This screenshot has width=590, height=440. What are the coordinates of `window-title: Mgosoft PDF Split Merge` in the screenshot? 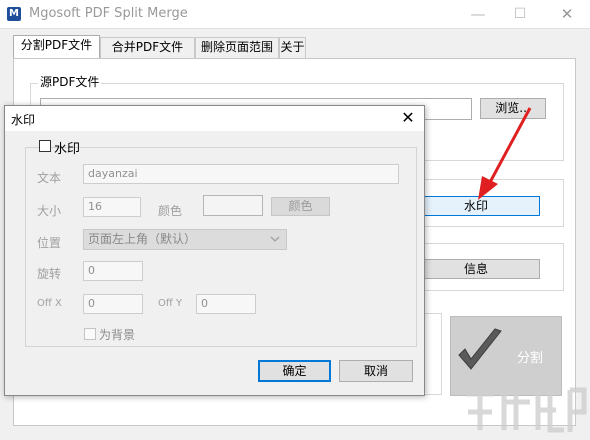 It's located at (108, 13).